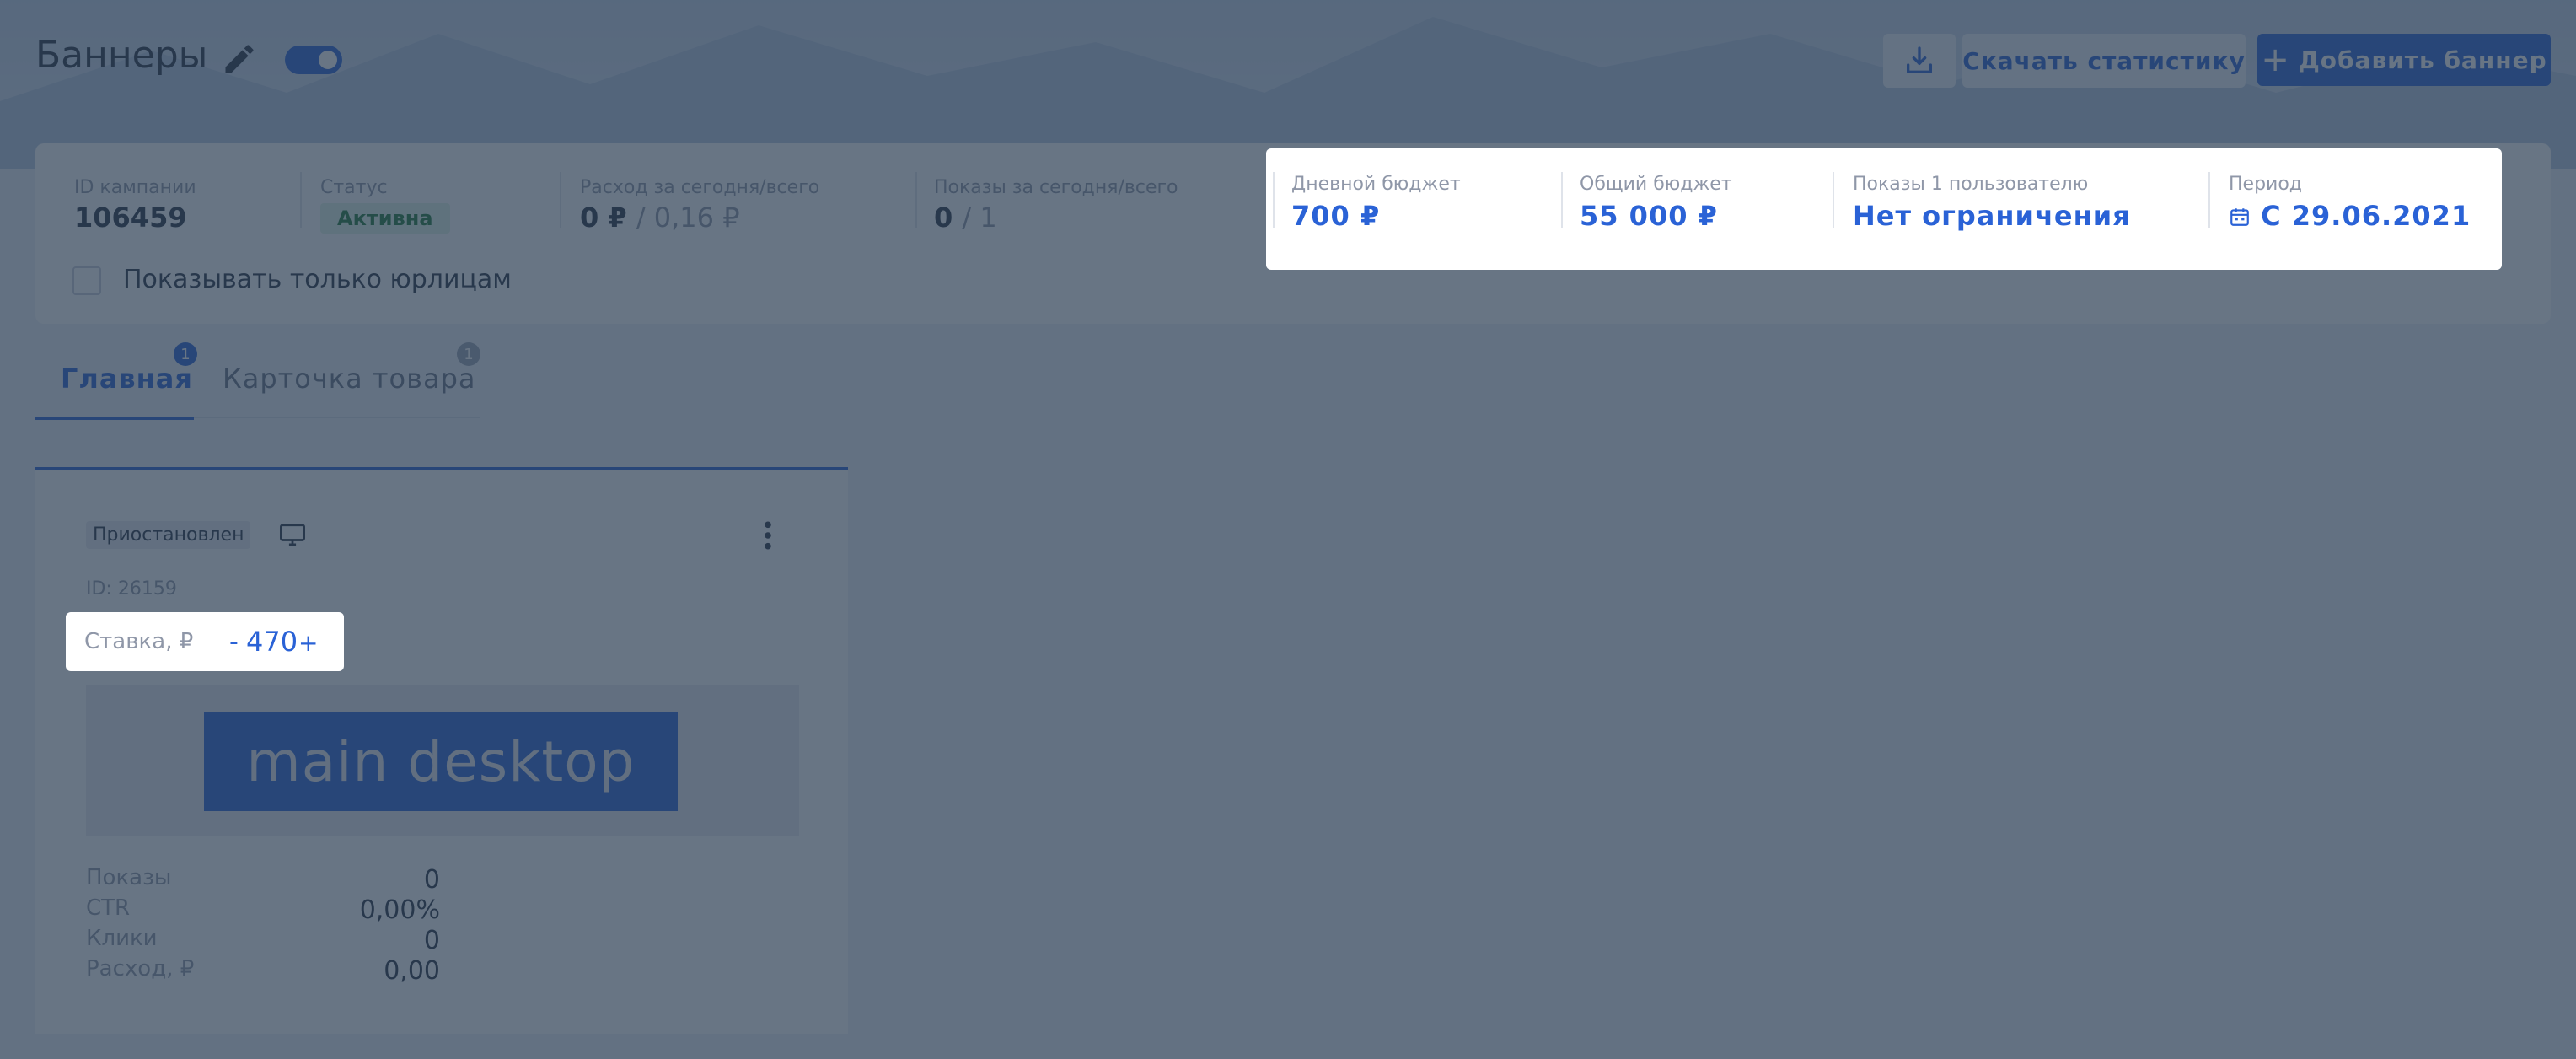  I want to click on tab-main: Главная, so click(127, 379).